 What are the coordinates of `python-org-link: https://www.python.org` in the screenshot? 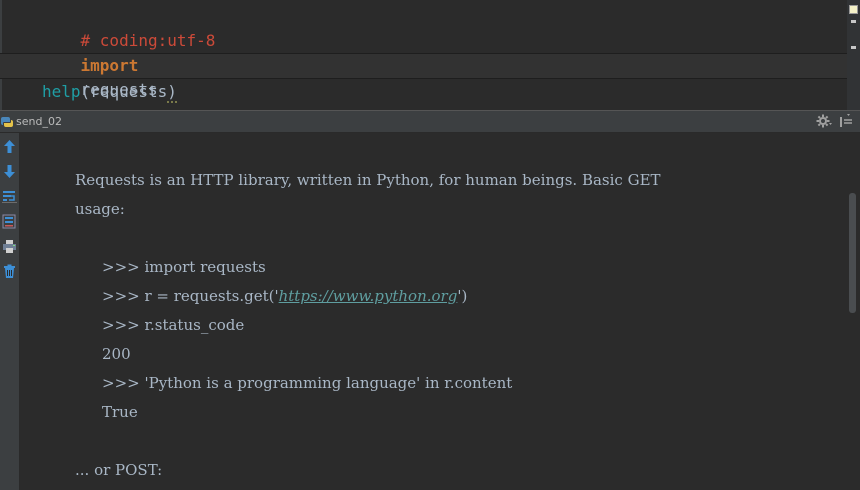 It's located at (368, 296).